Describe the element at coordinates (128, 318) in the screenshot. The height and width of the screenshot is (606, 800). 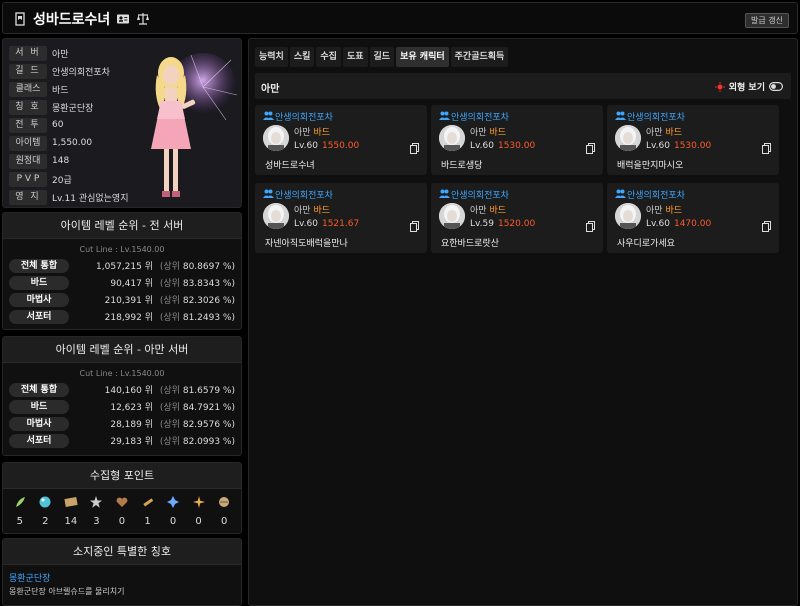
I see `rank-number: 218,992 위` at that location.